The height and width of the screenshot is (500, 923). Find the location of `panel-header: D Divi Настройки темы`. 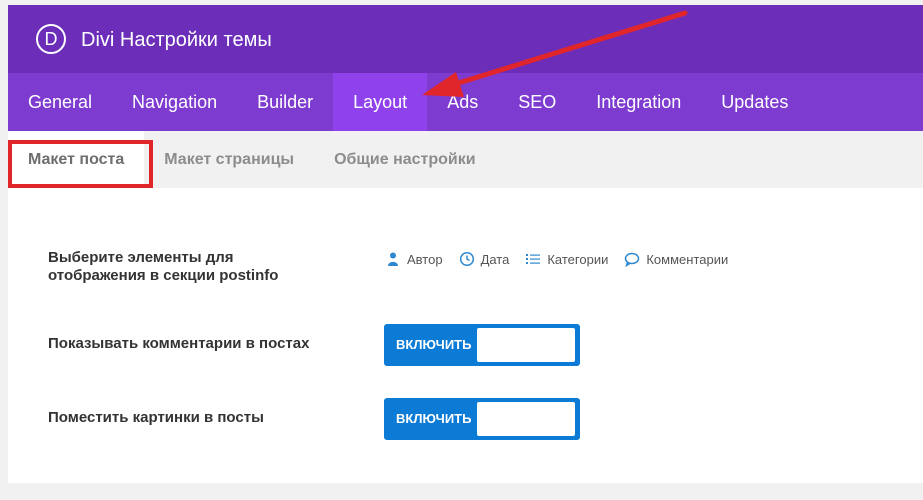

panel-header: D Divi Настройки темы is located at coordinates (465, 39).